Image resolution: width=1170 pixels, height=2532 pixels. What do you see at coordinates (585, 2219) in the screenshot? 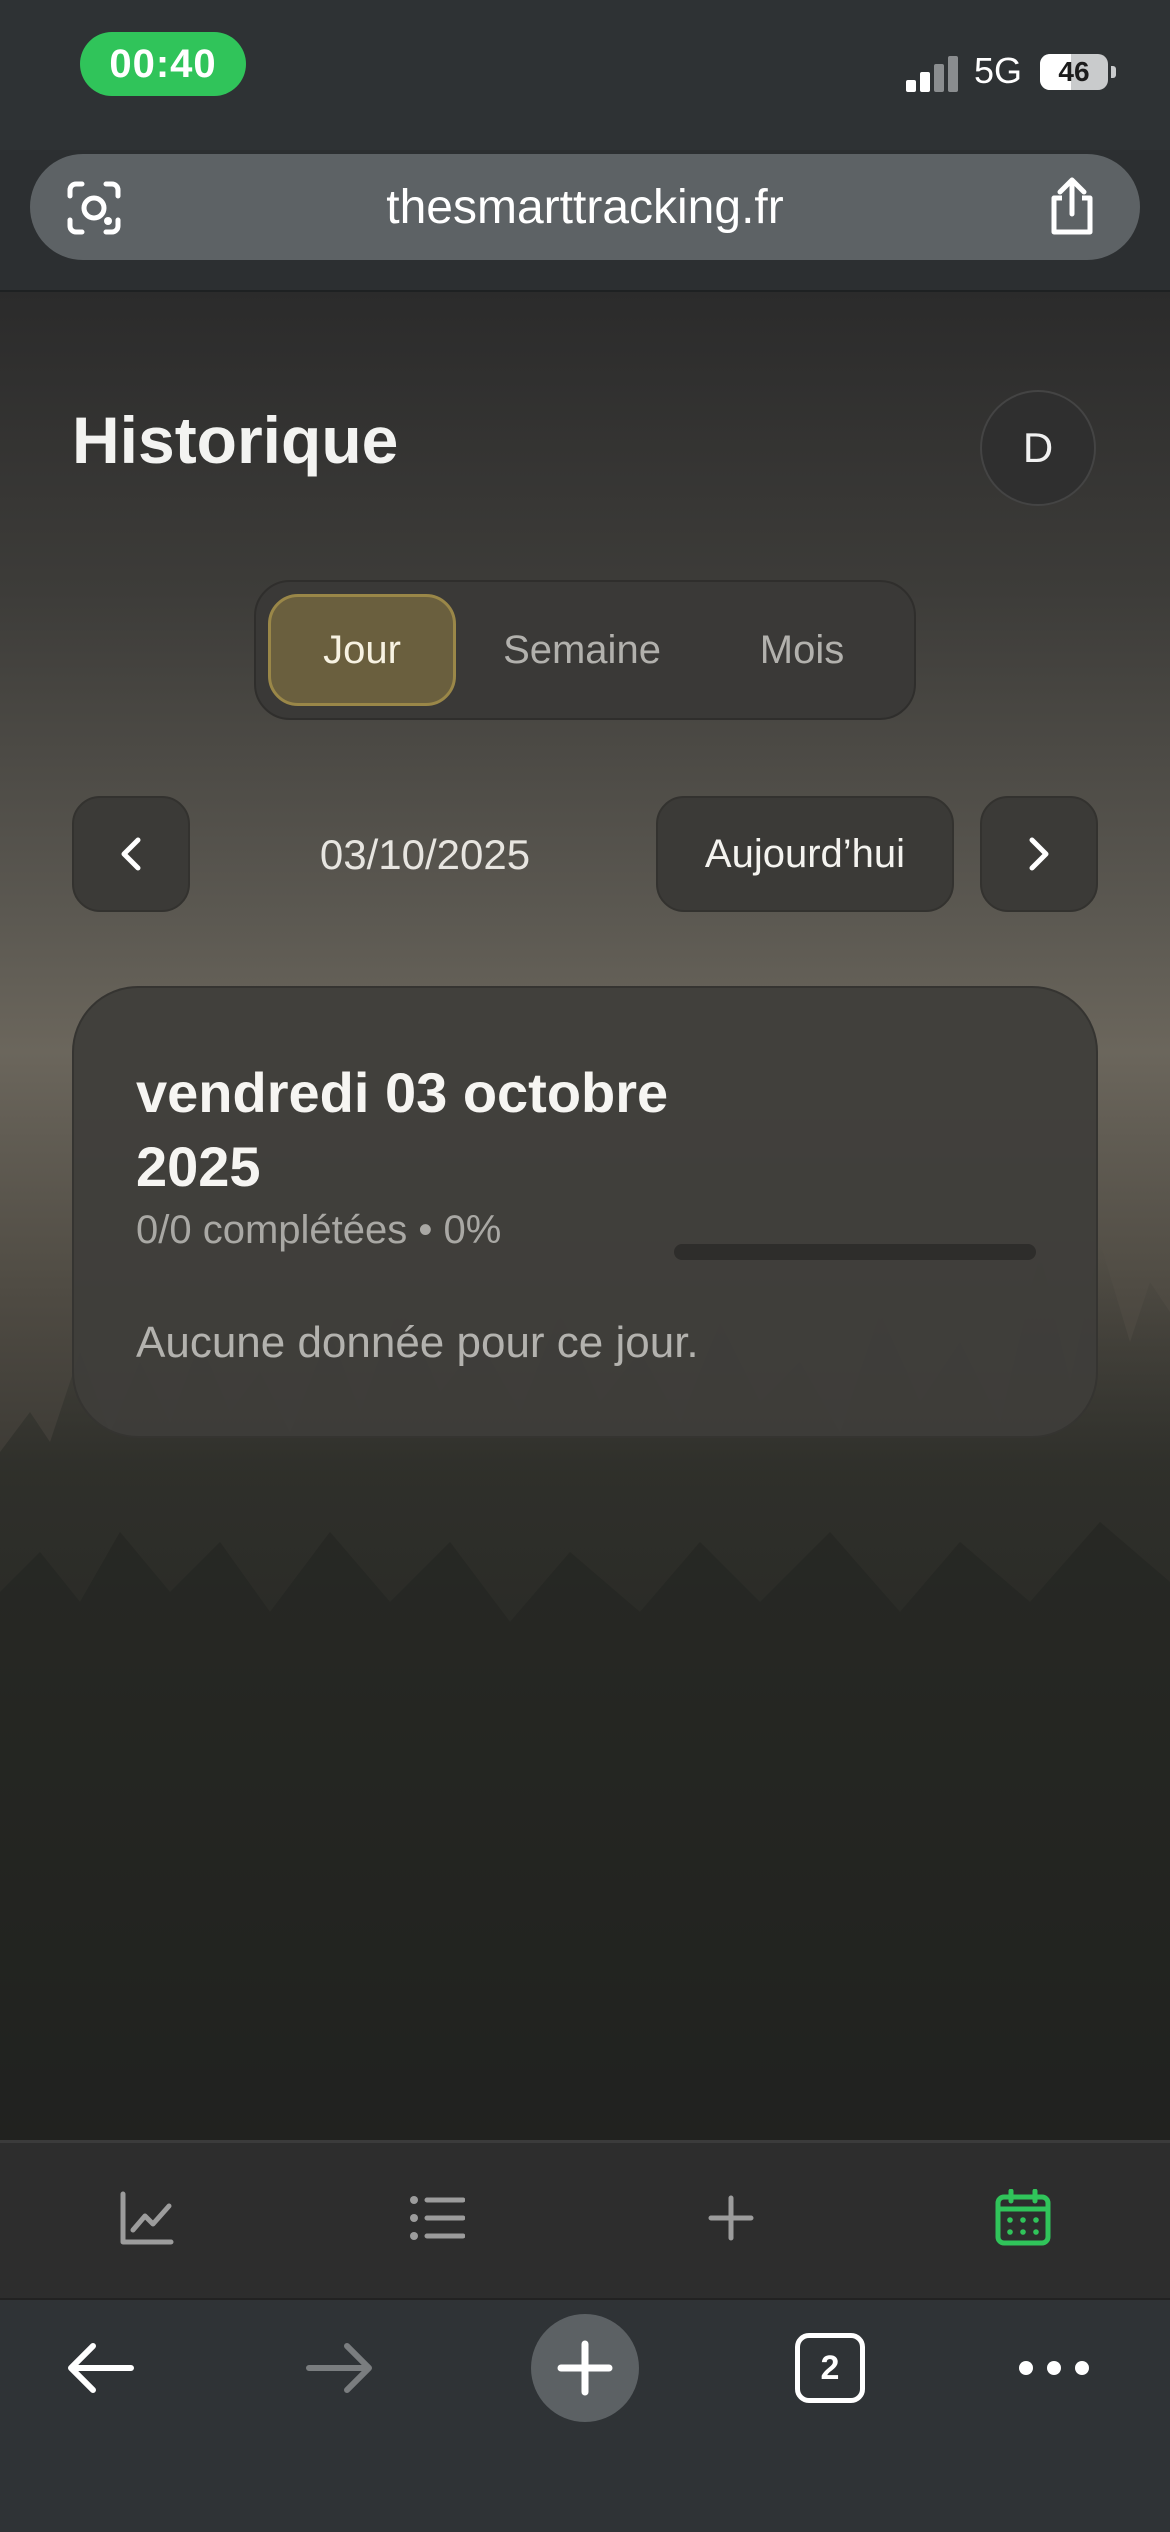
I see `app-tab-bar` at bounding box center [585, 2219].